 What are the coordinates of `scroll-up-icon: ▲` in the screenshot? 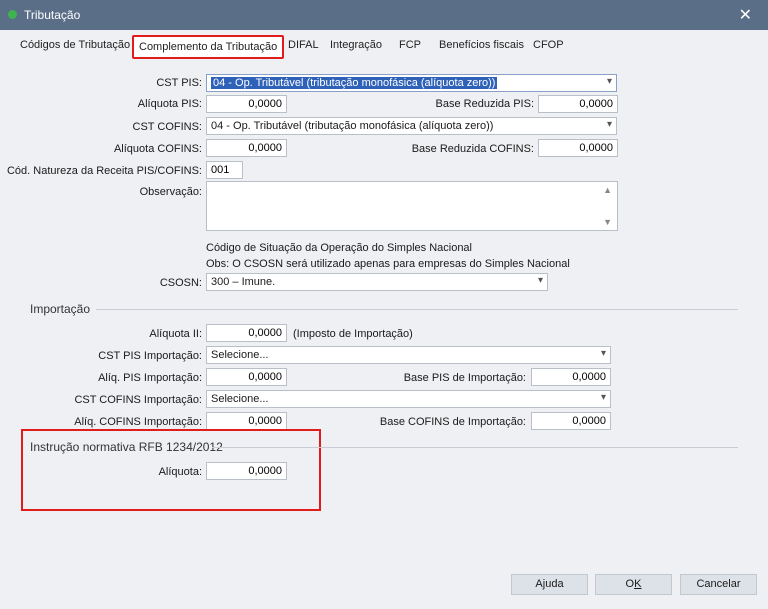 It's located at (607, 190).